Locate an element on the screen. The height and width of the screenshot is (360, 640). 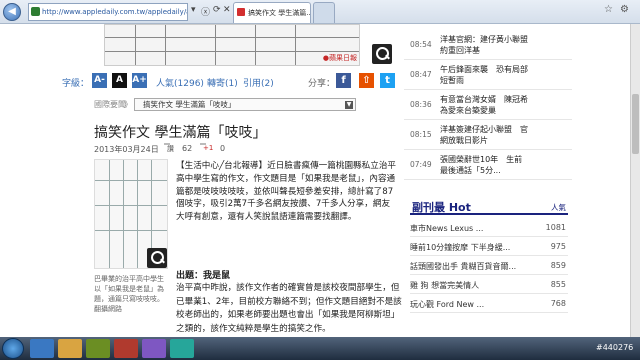
hot-list-item: 睡前10分鐘按摩 下半身緩... 975 is located at coordinates (489, 246).